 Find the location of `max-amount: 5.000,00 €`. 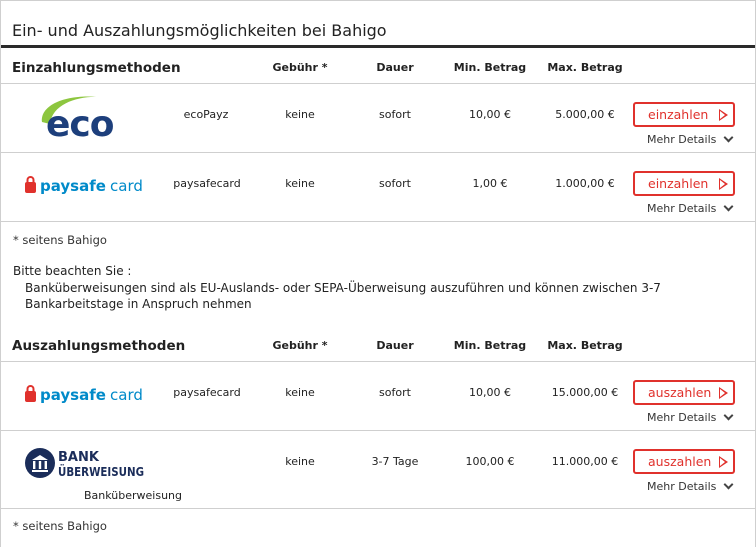

max-amount: 5.000,00 € is located at coordinates (585, 114).